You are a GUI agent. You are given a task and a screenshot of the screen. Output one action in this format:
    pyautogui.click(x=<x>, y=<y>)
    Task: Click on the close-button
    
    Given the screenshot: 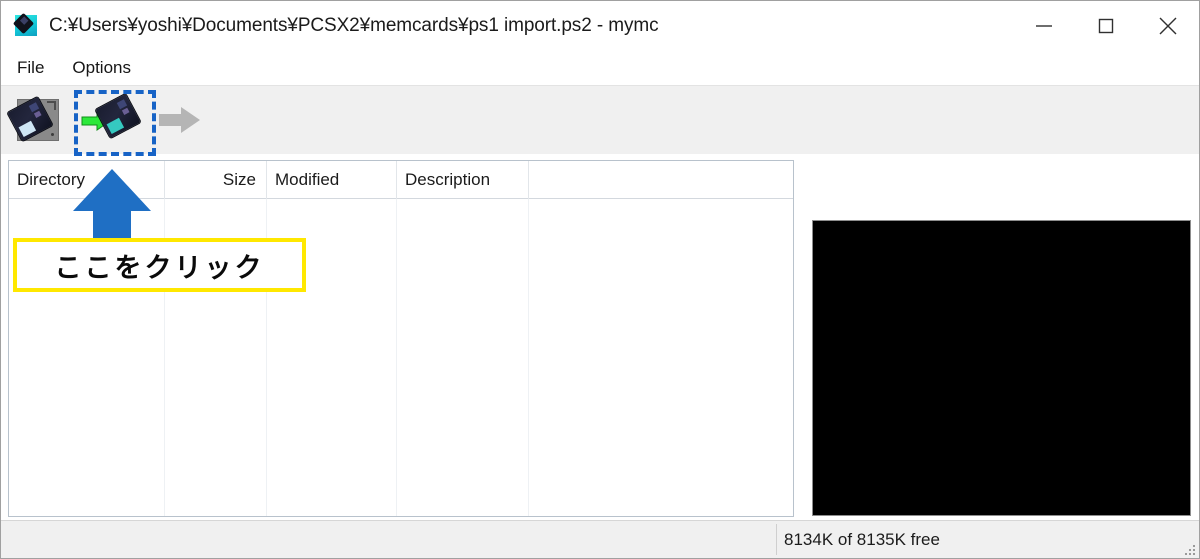 What is the action you would take?
    pyautogui.click(x=1168, y=26)
    